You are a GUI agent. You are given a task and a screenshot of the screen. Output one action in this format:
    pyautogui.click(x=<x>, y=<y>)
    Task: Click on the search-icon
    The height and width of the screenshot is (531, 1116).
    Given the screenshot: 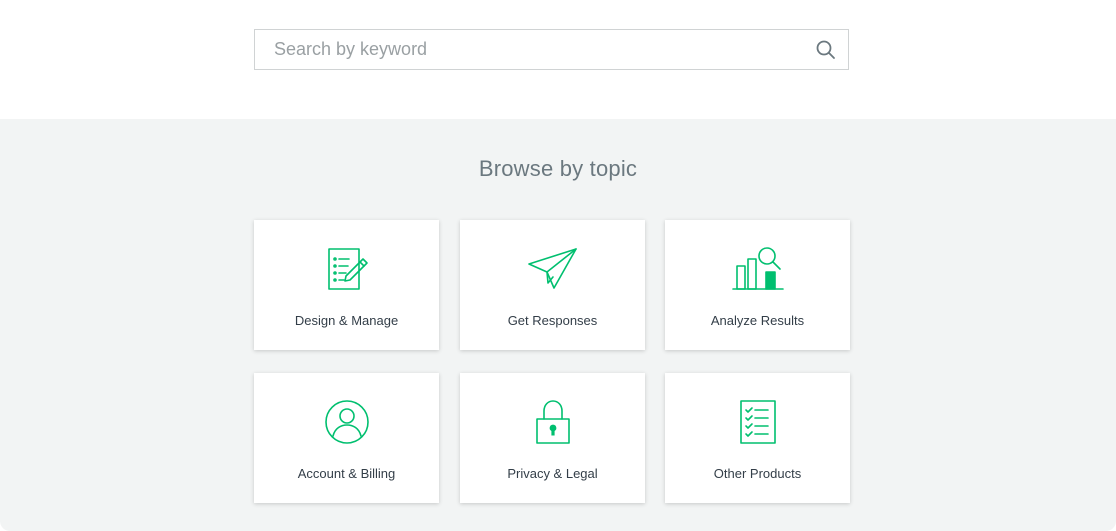 What is the action you would take?
    pyautogui.click(x=825, y=49)
    